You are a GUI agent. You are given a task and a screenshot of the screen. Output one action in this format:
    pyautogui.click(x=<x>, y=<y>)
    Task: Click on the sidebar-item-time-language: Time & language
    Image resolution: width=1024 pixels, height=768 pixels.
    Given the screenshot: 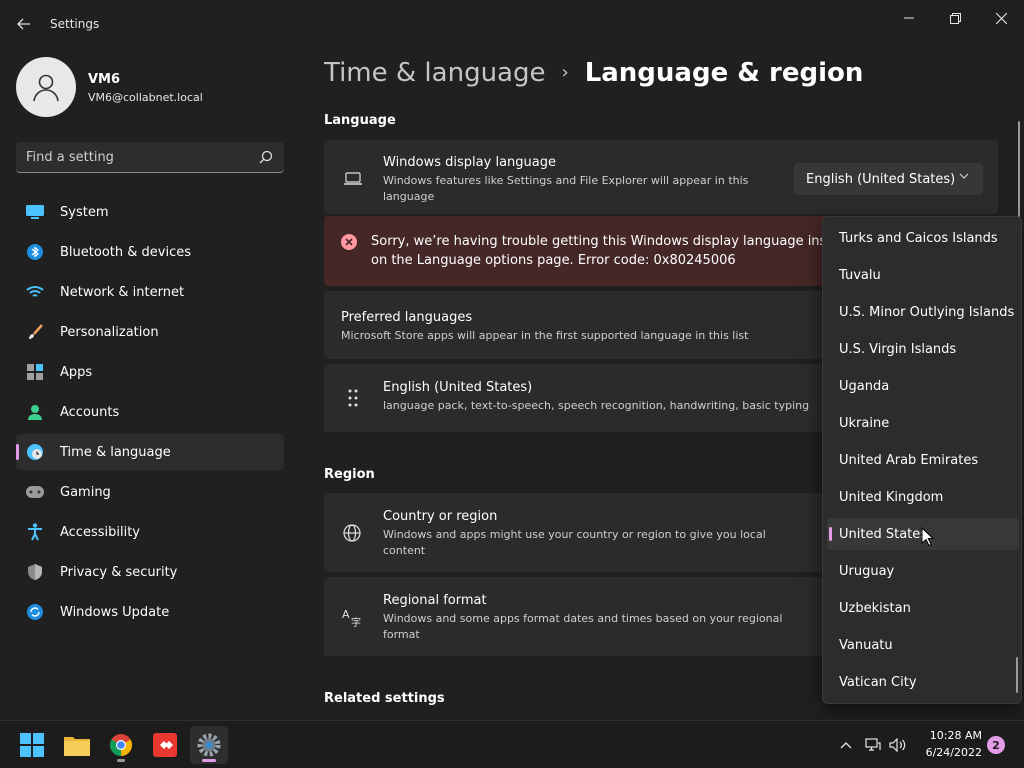 What is the action you would take?
    pyautogui.click(x=150, y=452)
    